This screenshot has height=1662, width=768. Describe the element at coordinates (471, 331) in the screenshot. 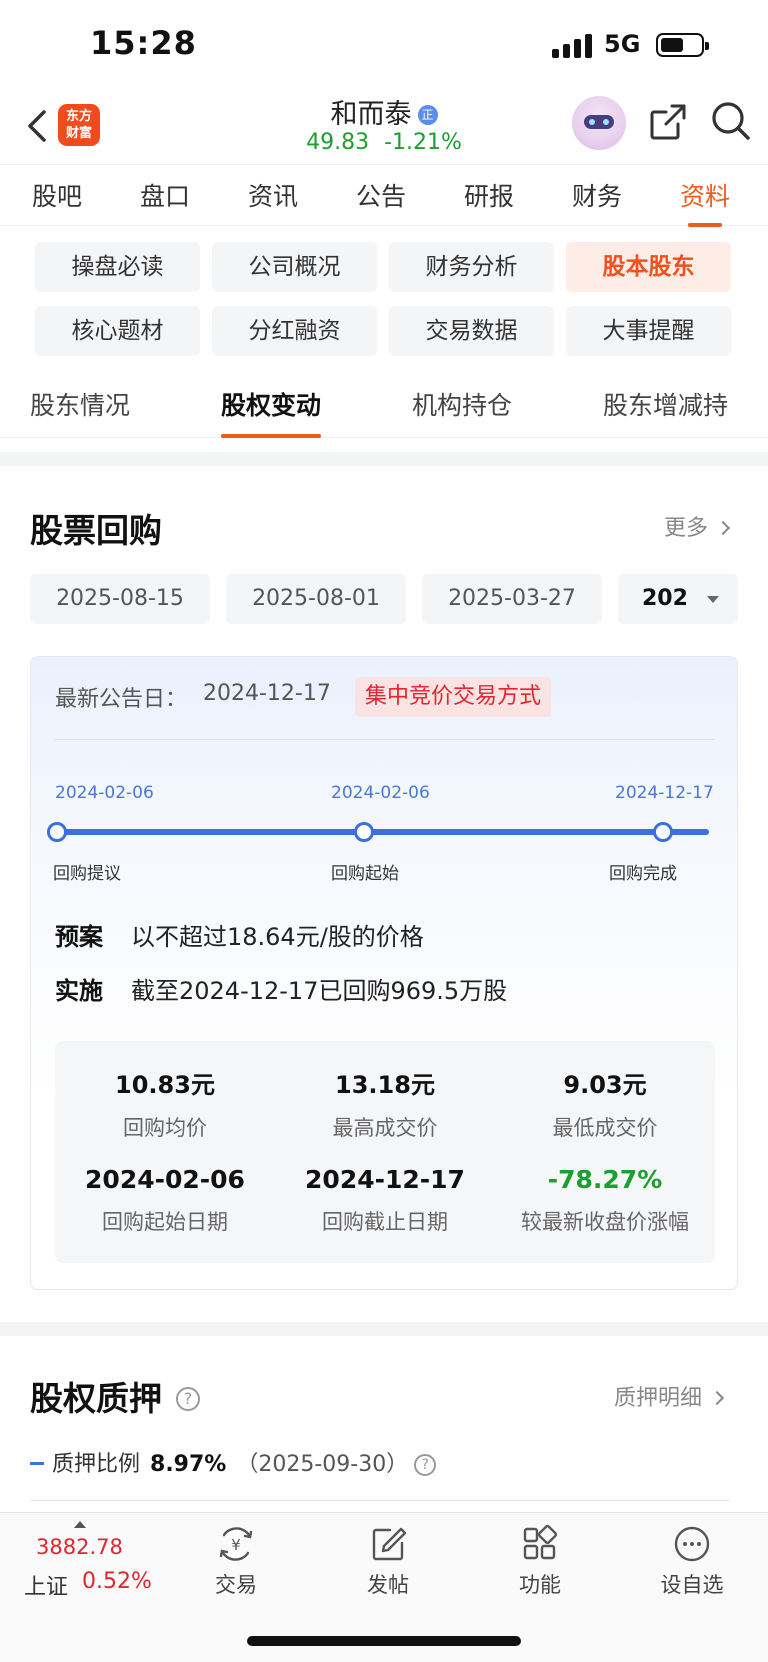

I see `section-trading-data: 交易数据` at that location.